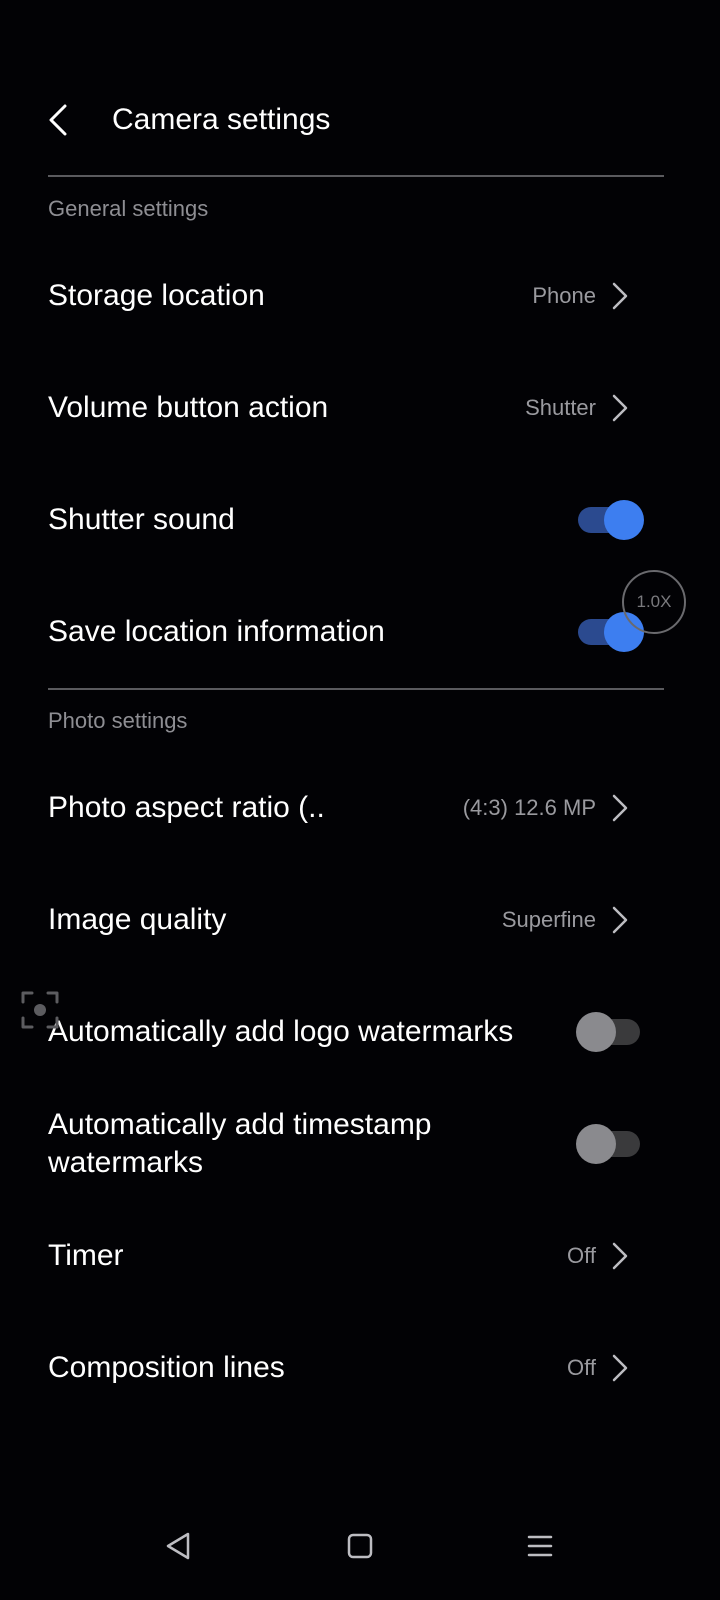  I want to click on row-label: Volume button action, so click(188, 407).